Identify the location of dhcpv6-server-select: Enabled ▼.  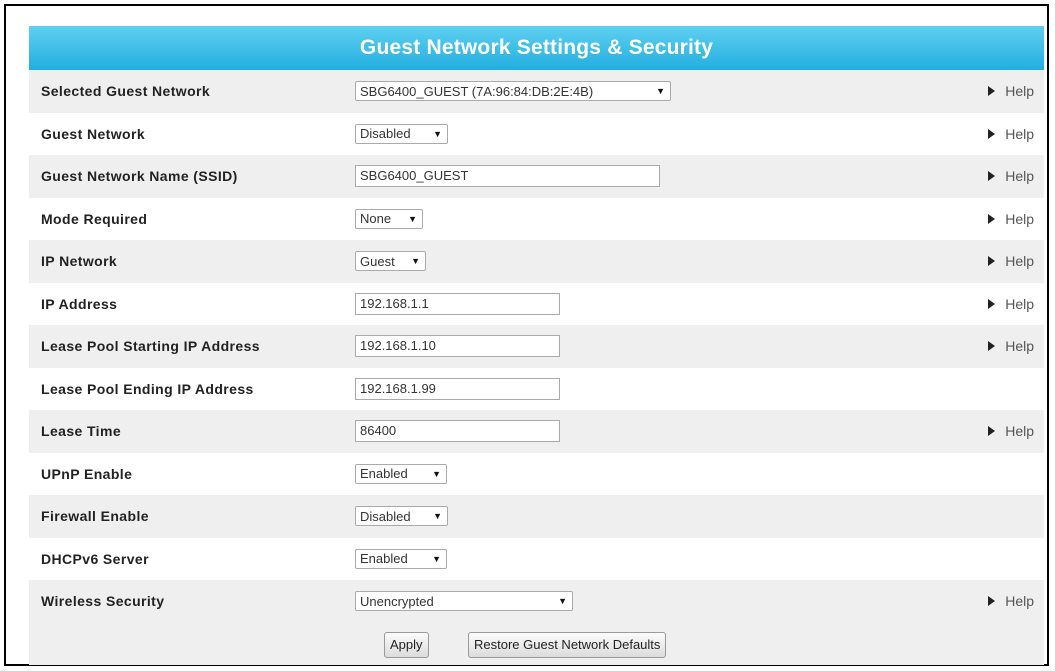
(401, 558).